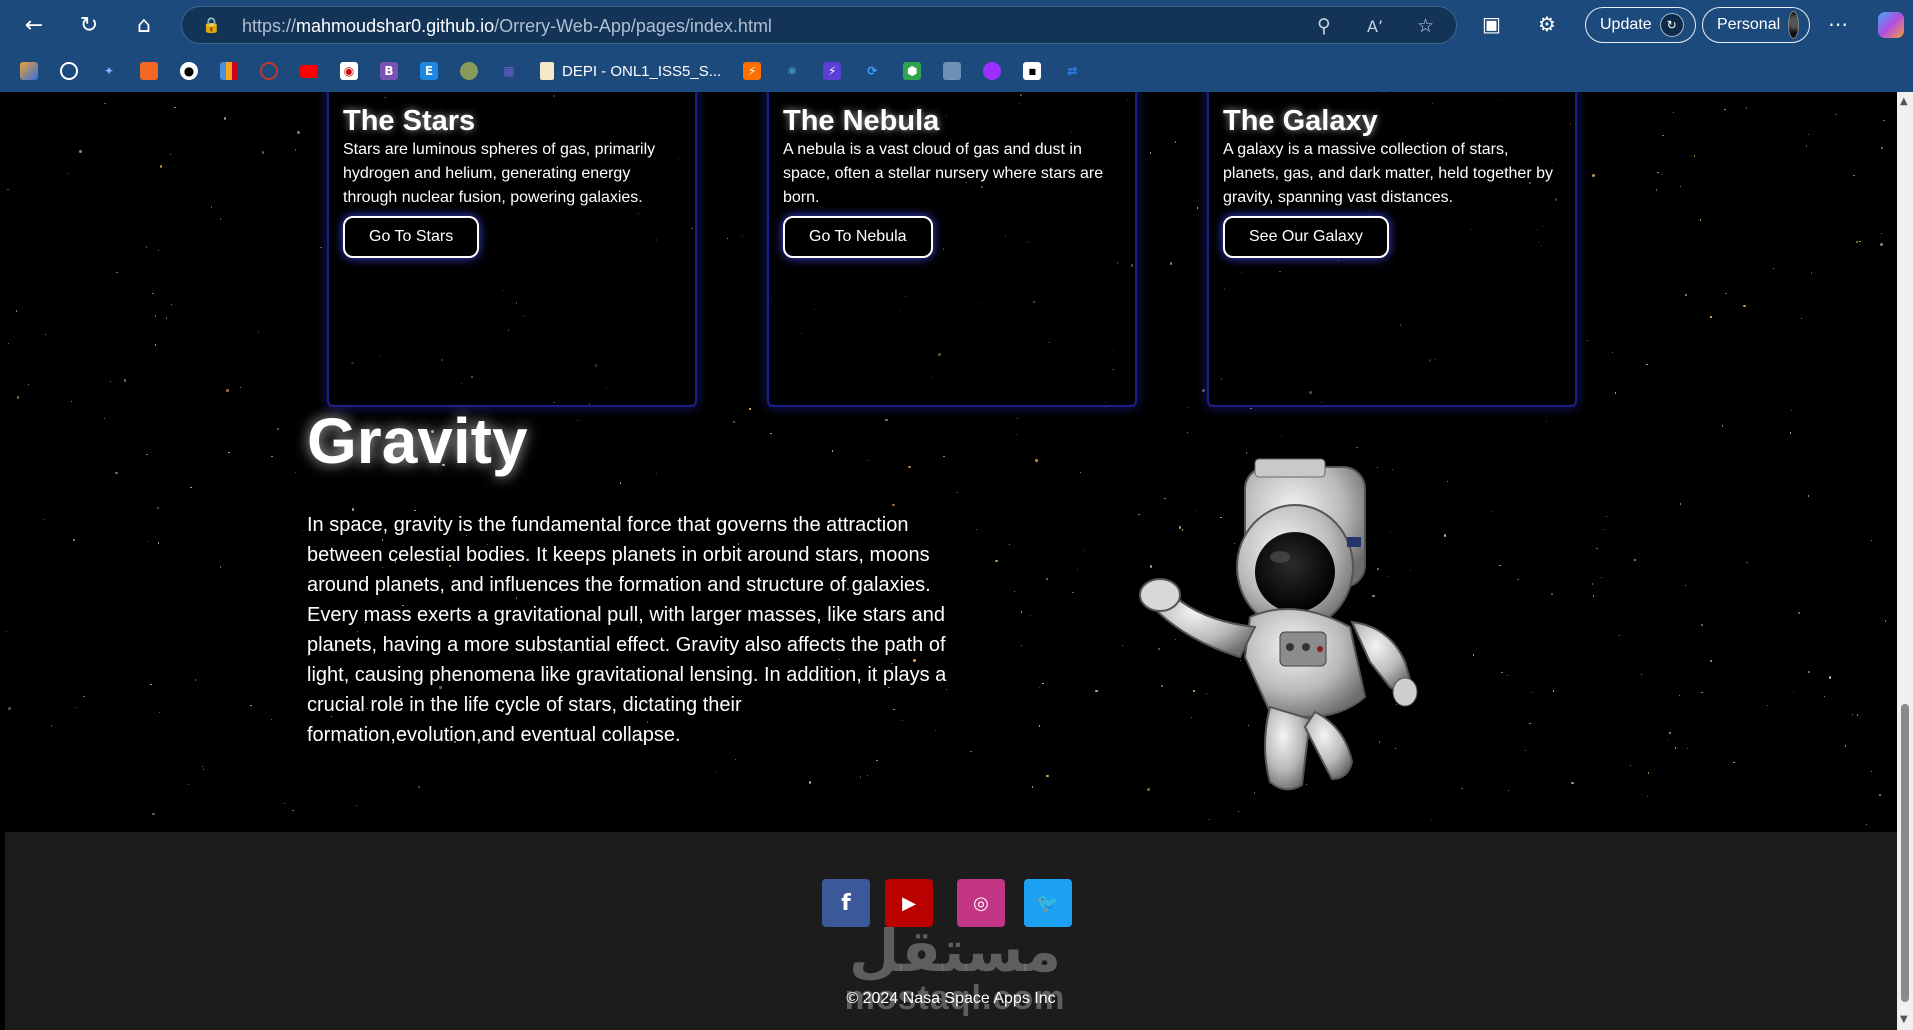 This screenshot has width=1913, height=1030. Describe the element at coordinates (309, 71) in the screenshot. I see `youtube-bookmark-icon` at that location.